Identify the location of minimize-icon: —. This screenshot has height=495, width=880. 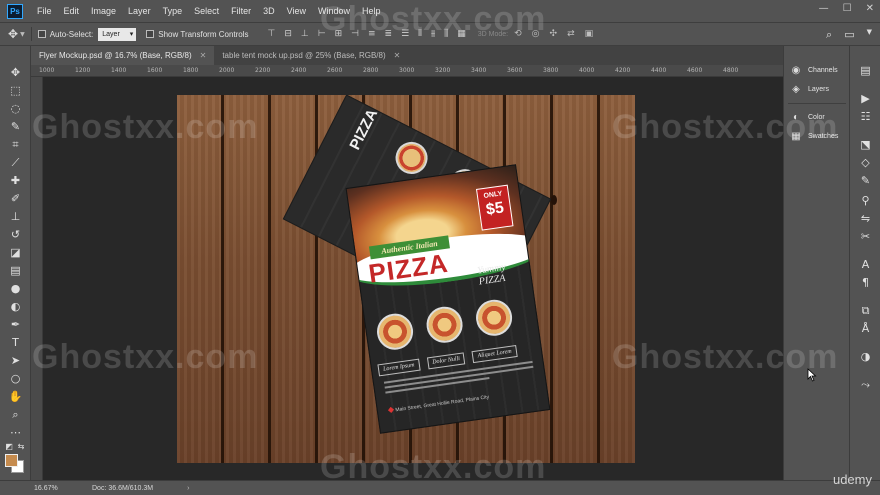
(824, 8).